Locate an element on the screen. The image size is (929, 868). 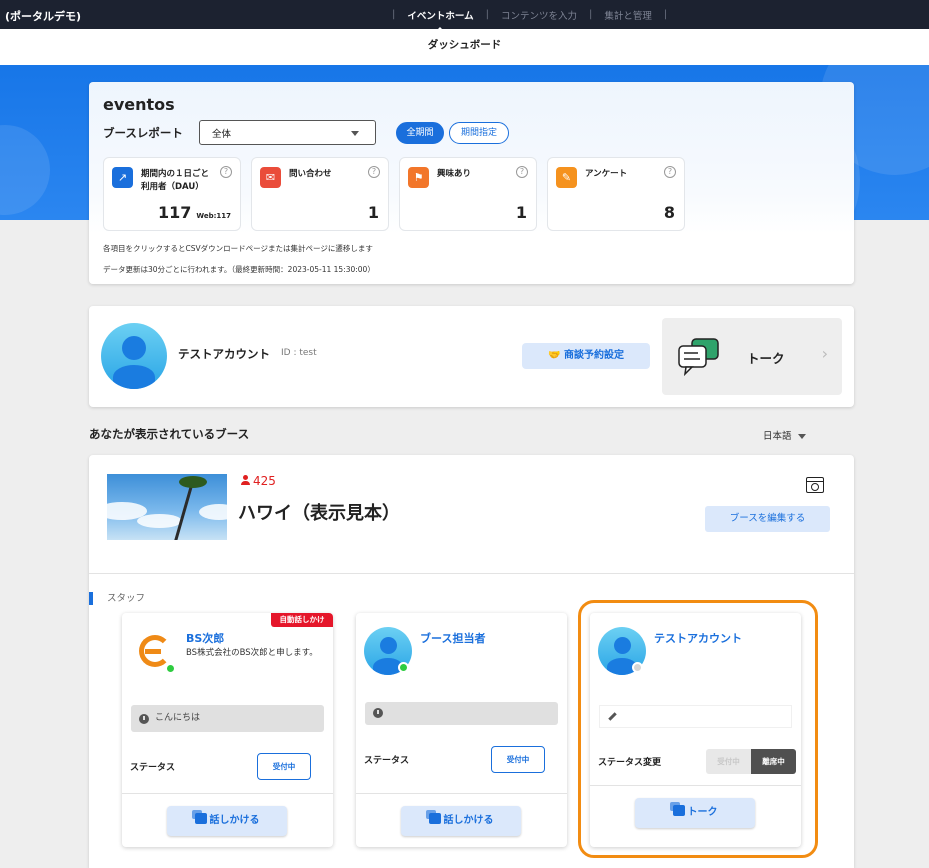
nav-event-home: イベントホーム is located at coordinates (440, 20).